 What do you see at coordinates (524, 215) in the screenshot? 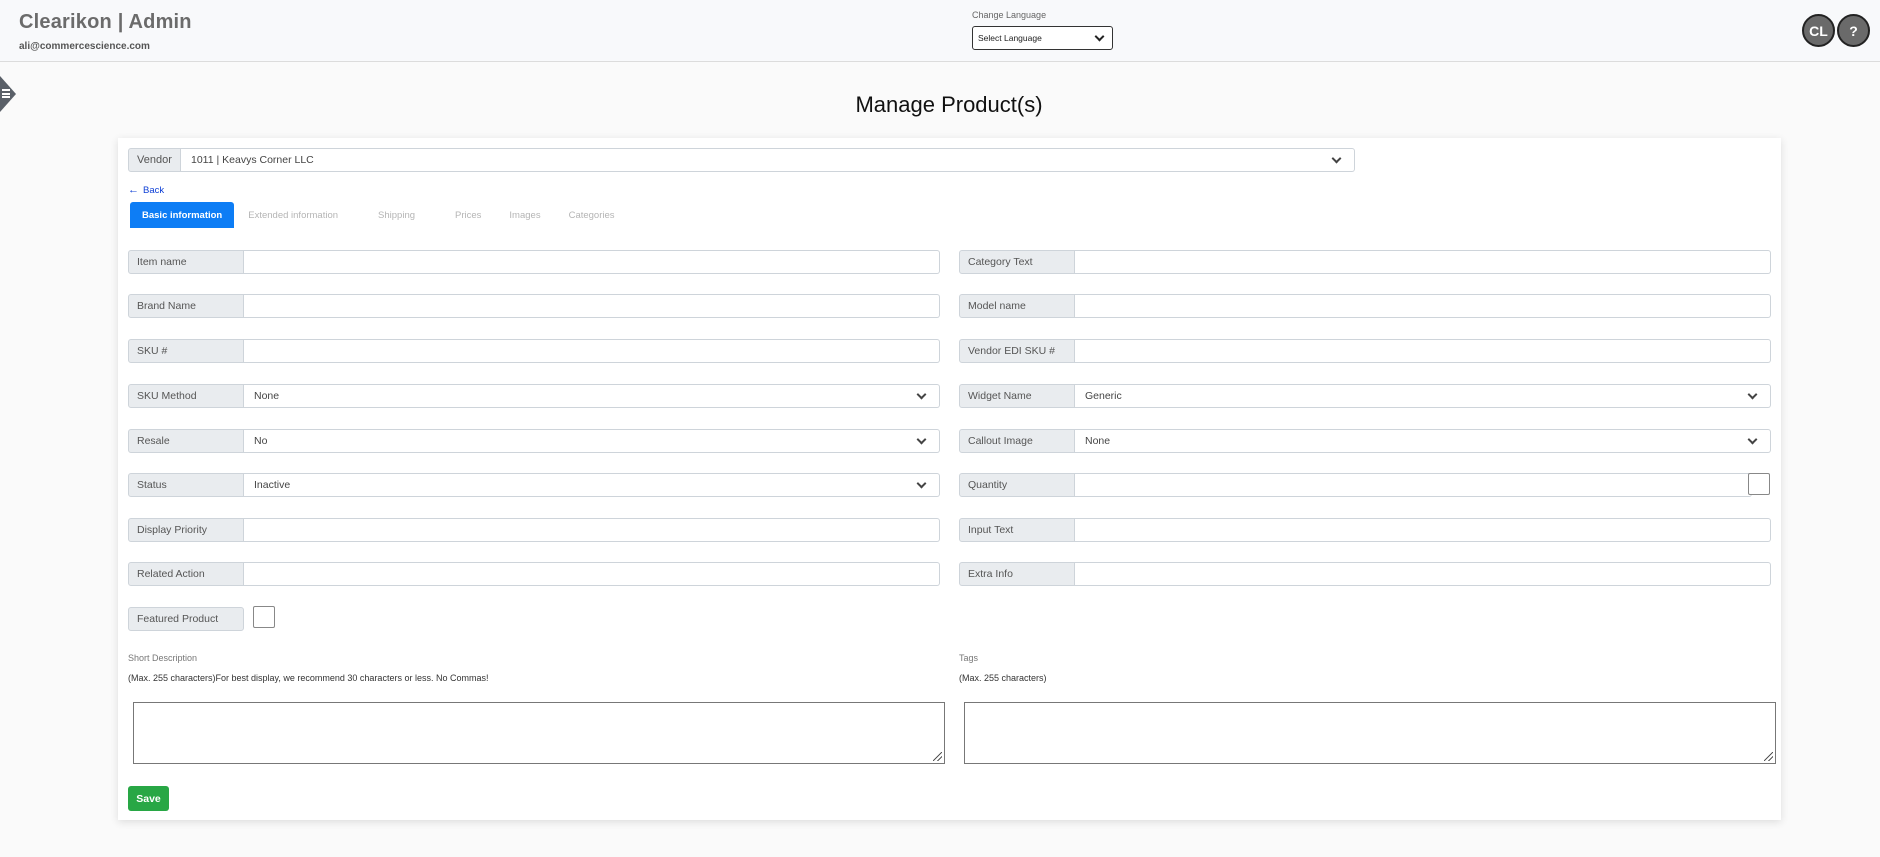
I see `tab-images: Images` at bounding box center [524, 215].